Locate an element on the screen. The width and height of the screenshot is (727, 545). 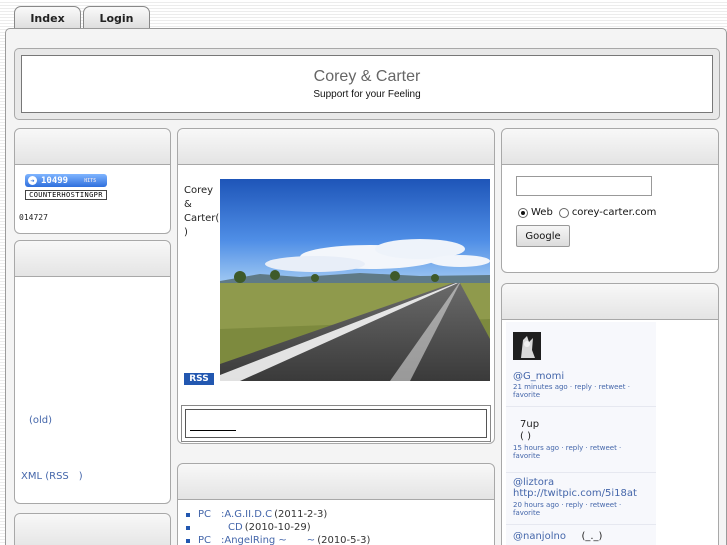
news-link: PC :A.G.II.D.C is located at coordinates (235, 514).